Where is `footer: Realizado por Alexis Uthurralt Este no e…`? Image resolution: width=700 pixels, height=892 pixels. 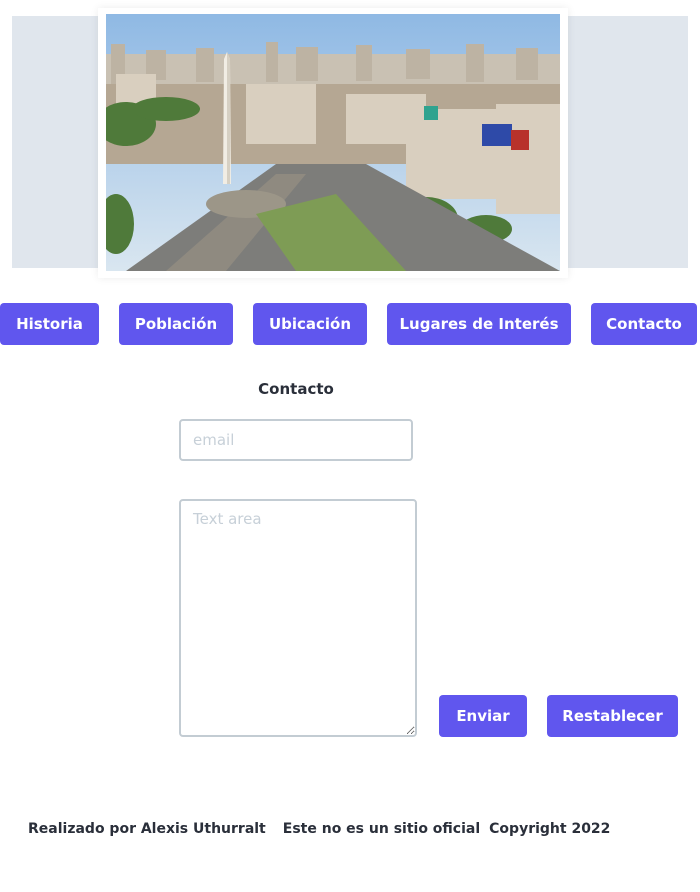 footer: Realizado por Alexis Uthurralt Este no e… is located at coordinates (319, 829).